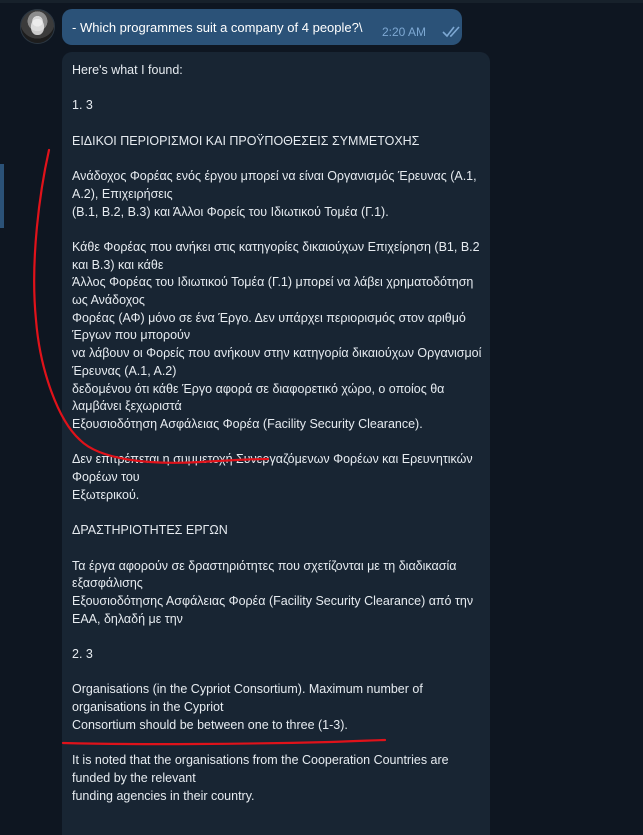  I want to click on avatar-face, so click(37, 27).